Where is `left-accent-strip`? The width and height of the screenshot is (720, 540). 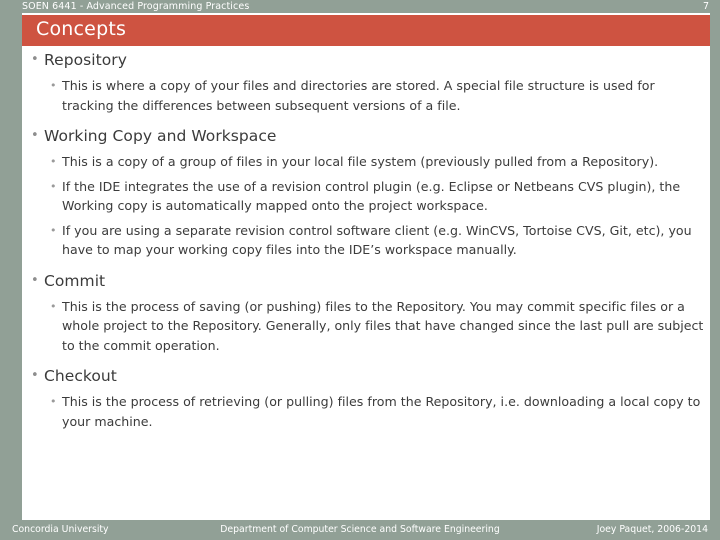 left-accent-strip is located at coordinates (11, 276).